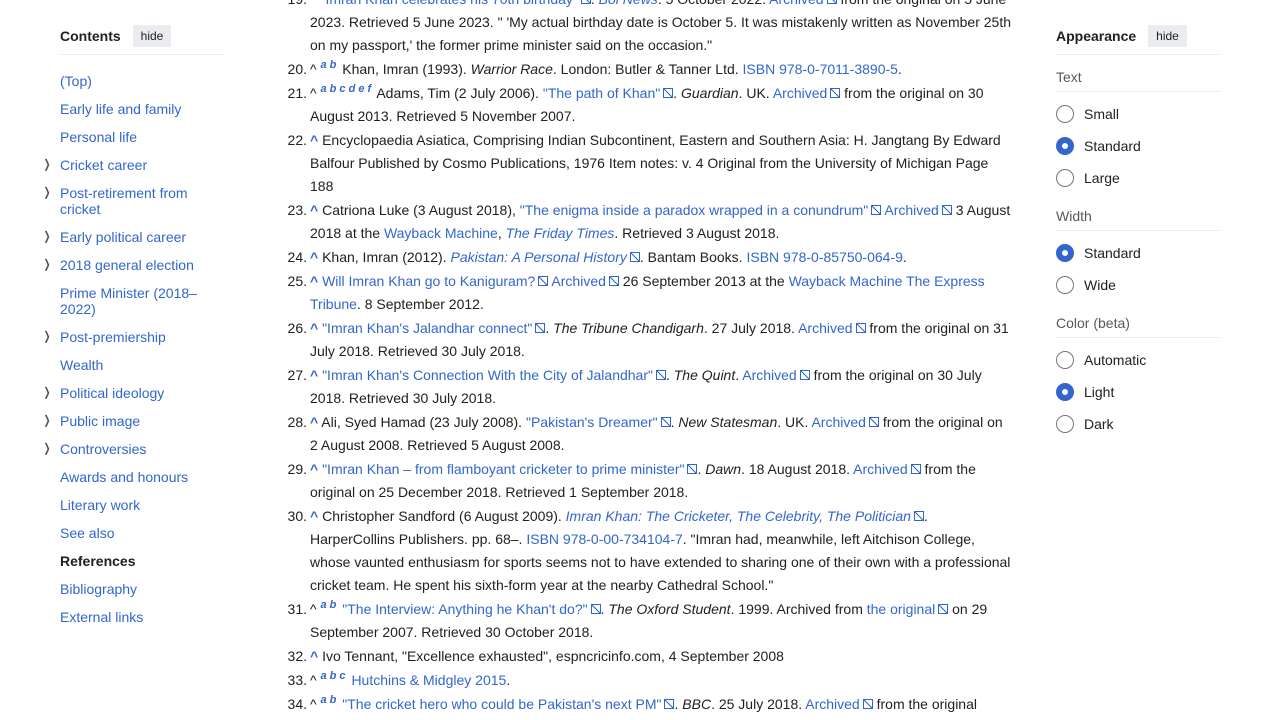  Describe the element at coordinates (101, 617) in the screenshot. I see `toc-link: External links` at that location.